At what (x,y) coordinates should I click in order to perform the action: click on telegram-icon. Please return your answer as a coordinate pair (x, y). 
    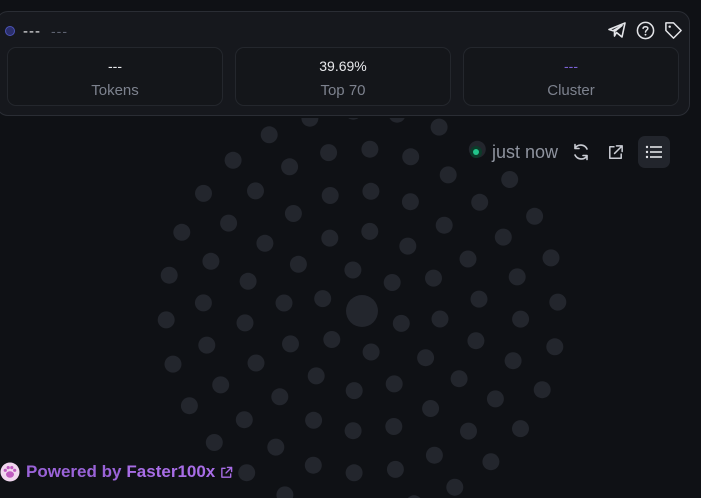
    Looking at the image, I should click on (617, 30).